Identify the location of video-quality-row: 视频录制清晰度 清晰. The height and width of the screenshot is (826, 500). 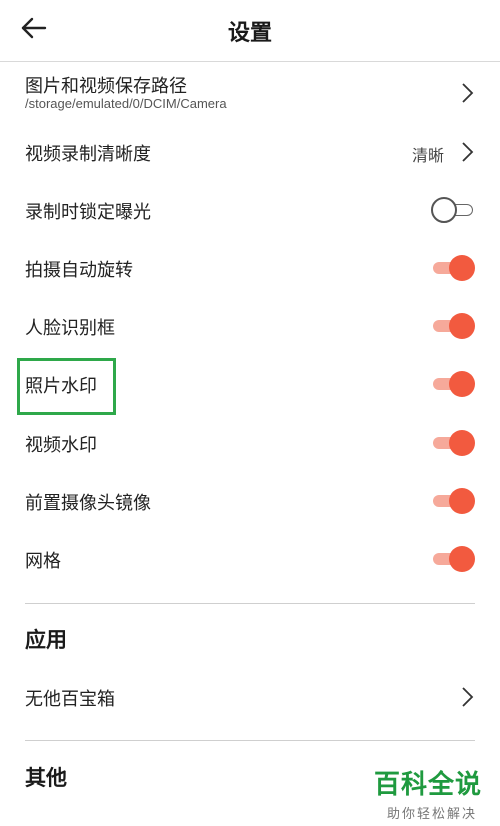
(250, 152).